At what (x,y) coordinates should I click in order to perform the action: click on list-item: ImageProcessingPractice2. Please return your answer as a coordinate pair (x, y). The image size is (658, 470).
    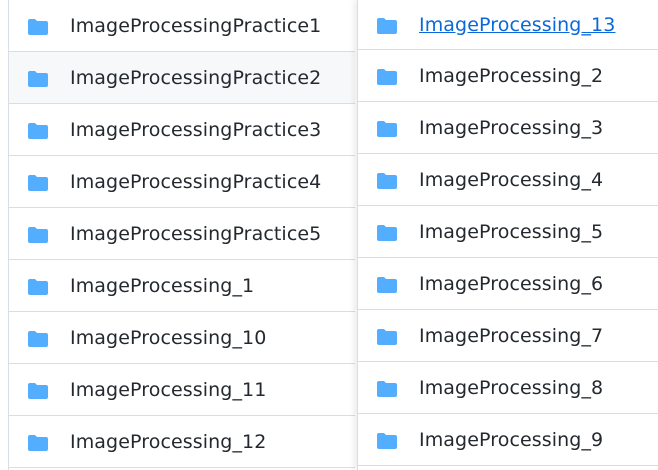
    Looking at the image, I should click on (182, 78).